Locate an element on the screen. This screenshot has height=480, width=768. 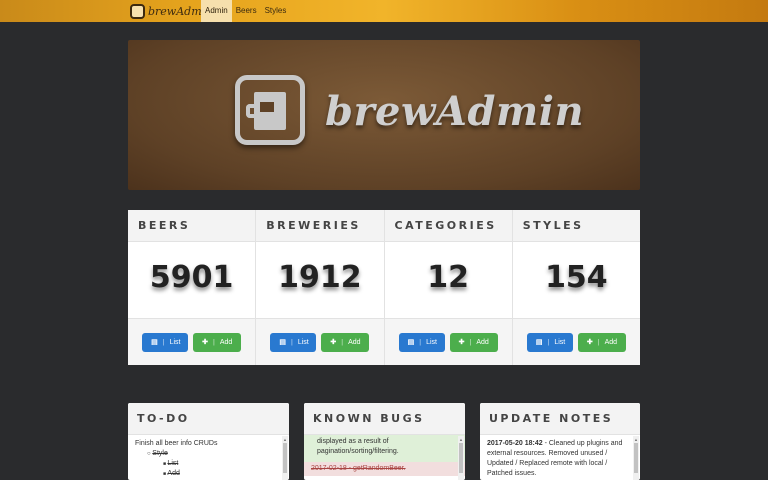
note-date: 2017-05-20 18:42 is located at coordinates (515, 443).